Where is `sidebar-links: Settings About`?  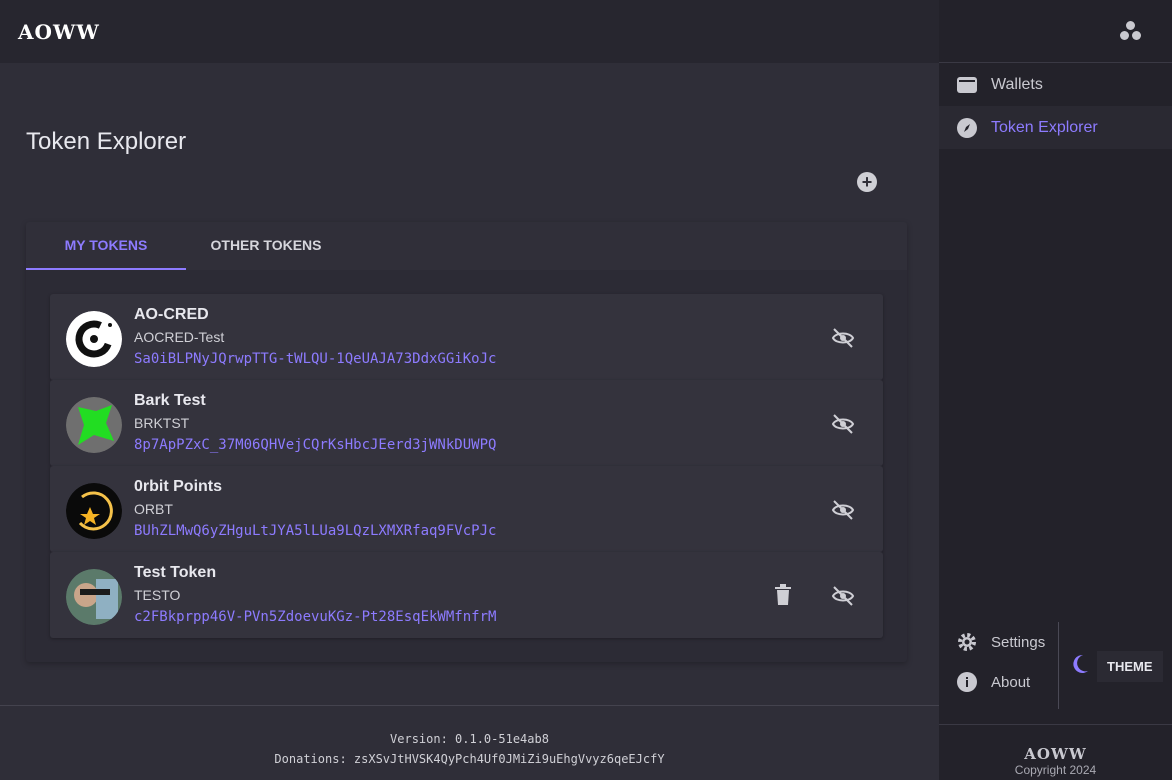 sidebar-links: Settings About is located at coordinates (998, 662).